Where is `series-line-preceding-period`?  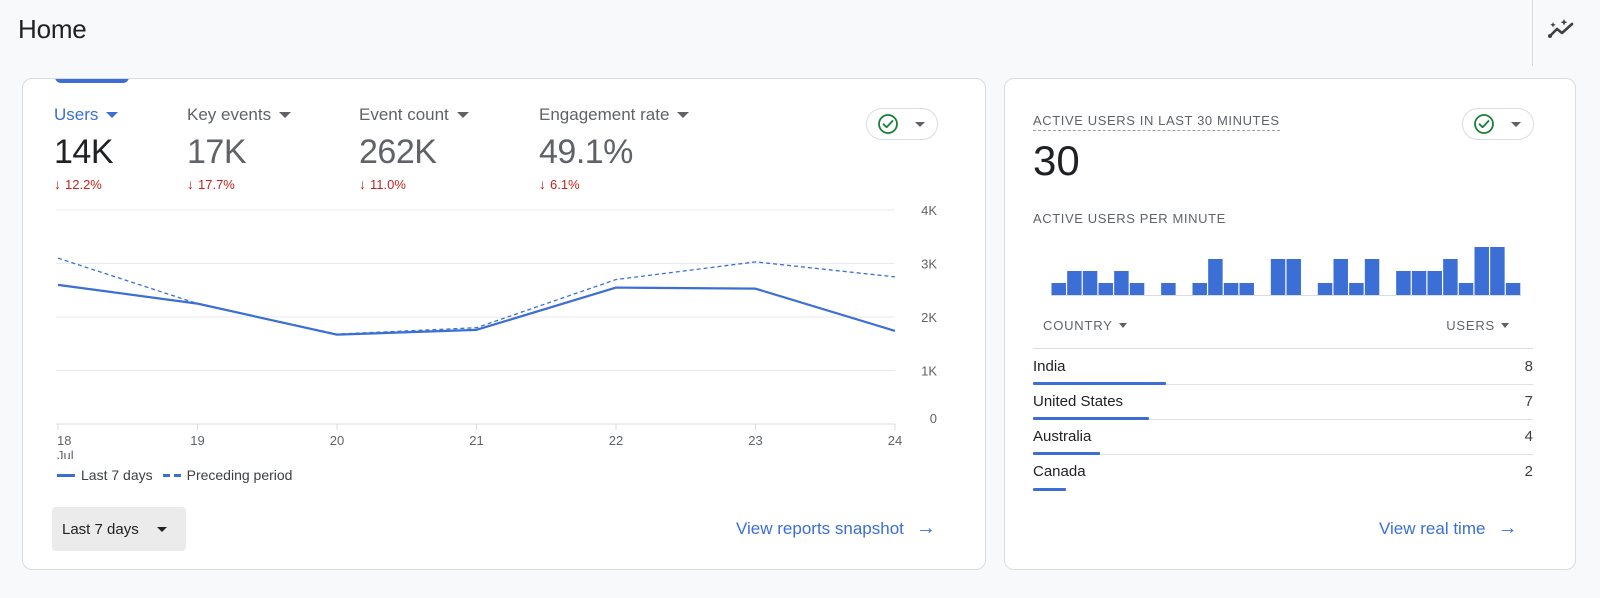
series-line-preceding-period is located at coordinates (476, 296).